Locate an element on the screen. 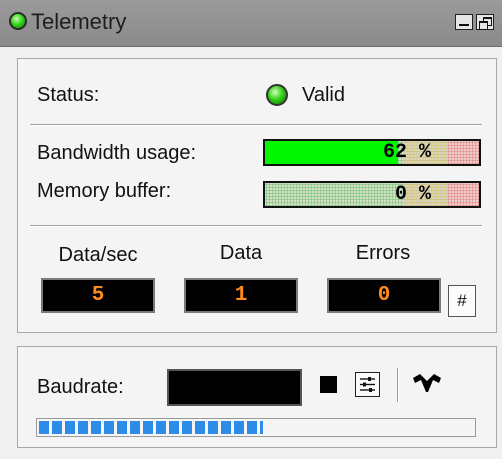  bandwidth-percent: 62 % is located at coordinates (406, 152).